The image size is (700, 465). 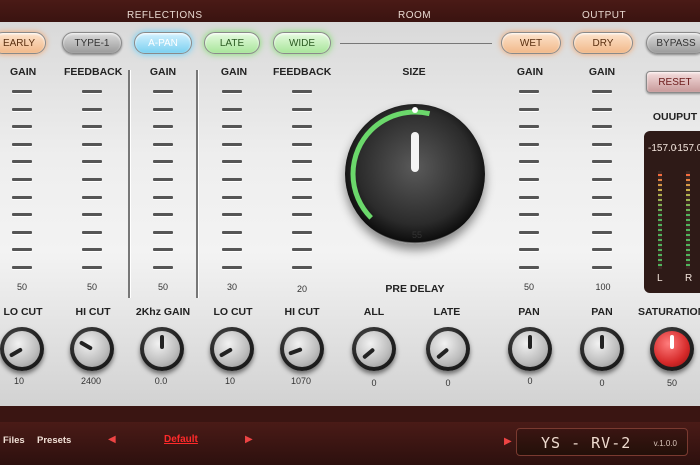 I want to click on pre-delay-label: PRE DELAY, so click(x=415, y=289).